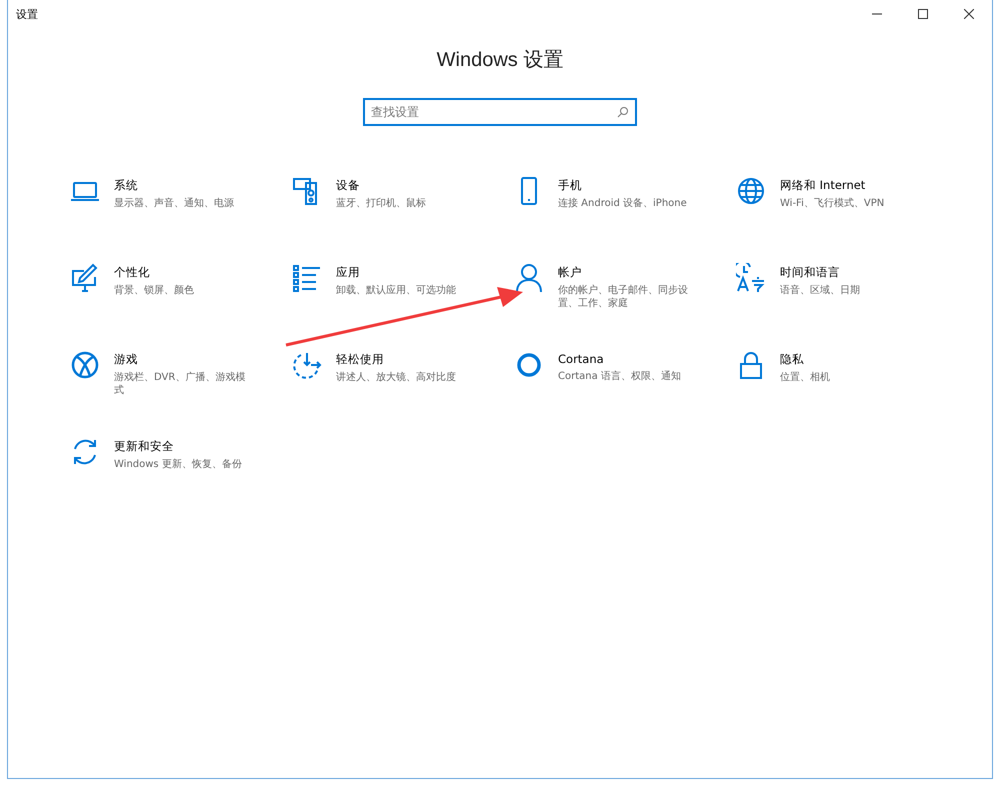  I want to click on settings-category: 帐户 你的帐户、电子邮件、同步设置、工作、家庭, so click(625, 306).